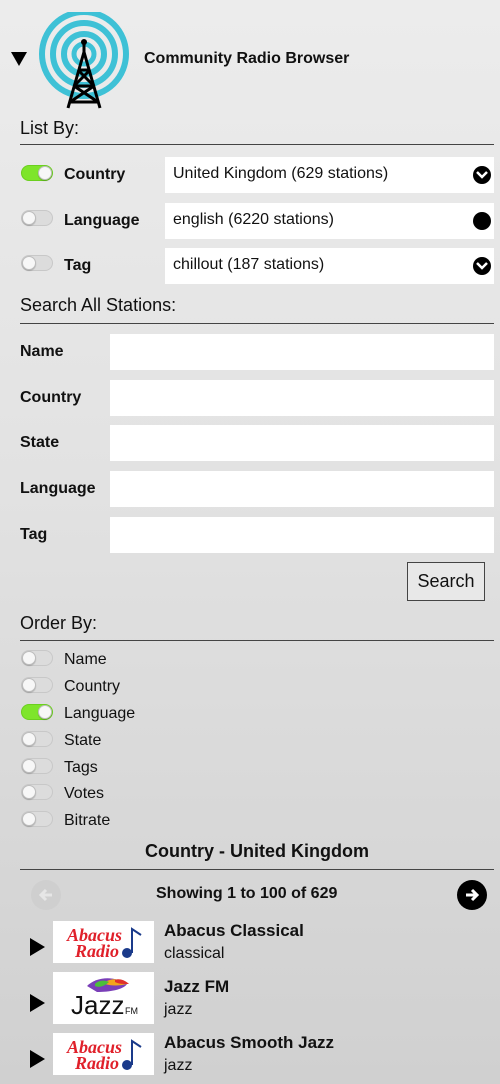 Image resolution: width=500 pixels, height=1084 pixels. Describe the element at coordinates (84, 60) in the screenshot. I see `radio-tower-icon` at that location.